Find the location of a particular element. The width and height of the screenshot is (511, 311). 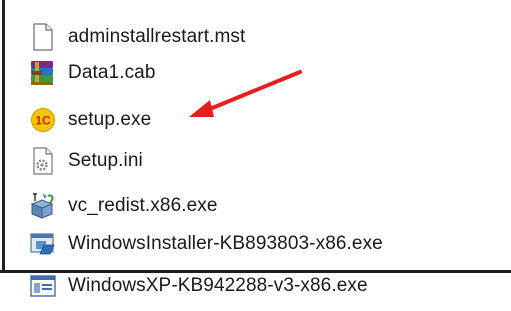

windows-installer-icon is located at coordinates (43, 244).